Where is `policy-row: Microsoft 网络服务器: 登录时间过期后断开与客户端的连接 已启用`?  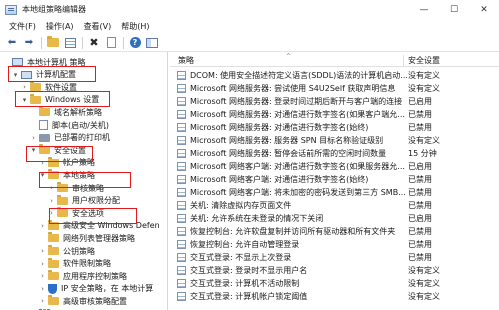 policy-row: Microsoft 网络服务器: 登录时间过期后断开与客户端的连接 已启用 is located at coordinates (334, 101).